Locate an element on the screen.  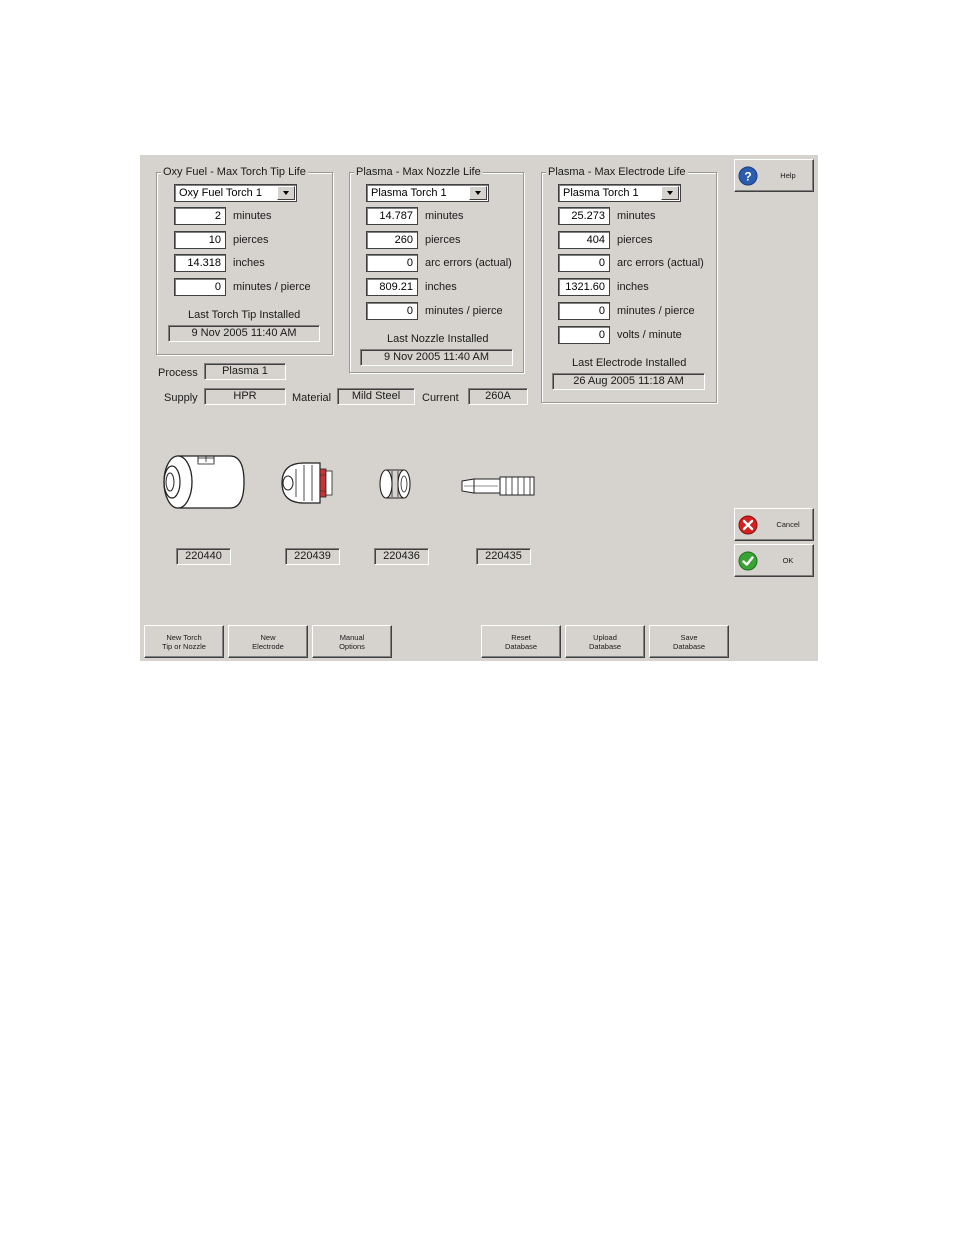
ok-button-label: OK is located at coordinates (788, 560).